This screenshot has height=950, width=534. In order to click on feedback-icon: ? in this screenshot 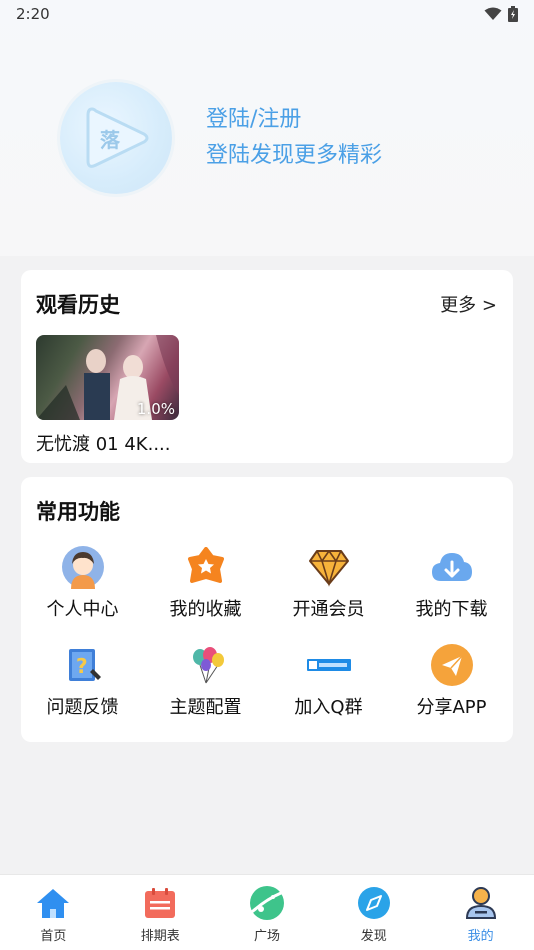, I will do `click(83, 665)`.